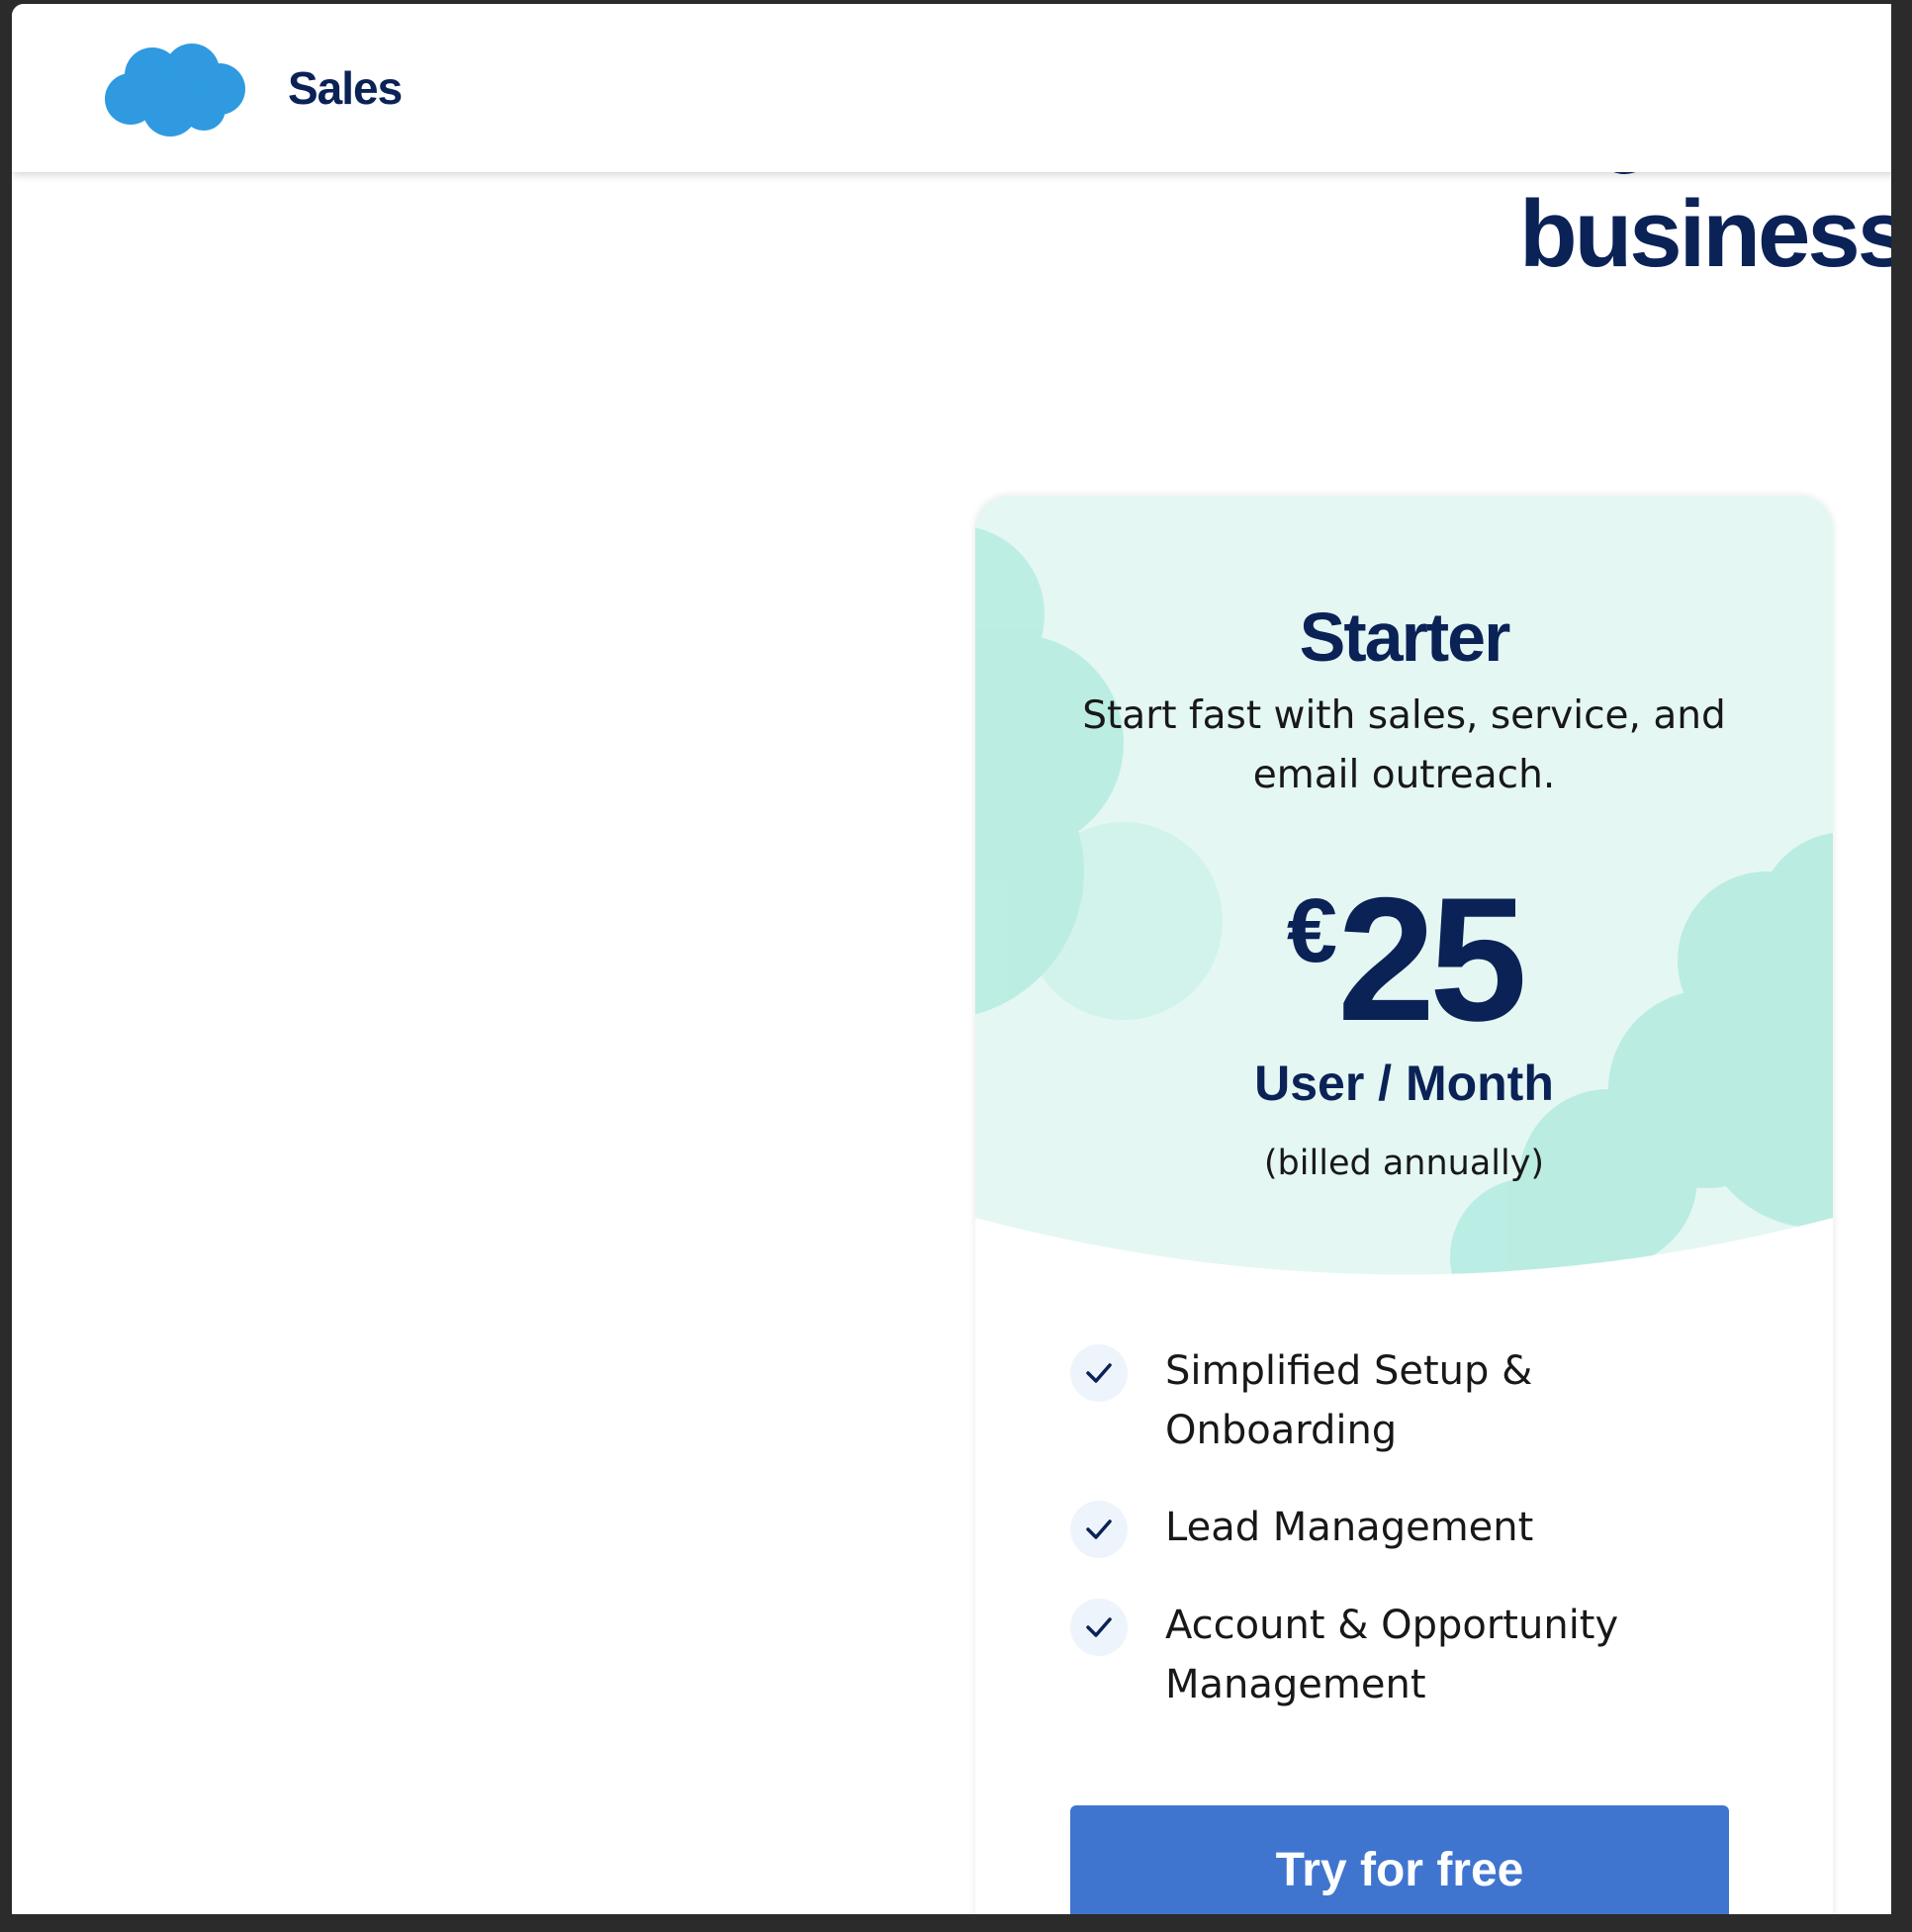  Describe the element at coordinates (1405, 637) in the screenshot. I see `plan-name: Starter` at that location.